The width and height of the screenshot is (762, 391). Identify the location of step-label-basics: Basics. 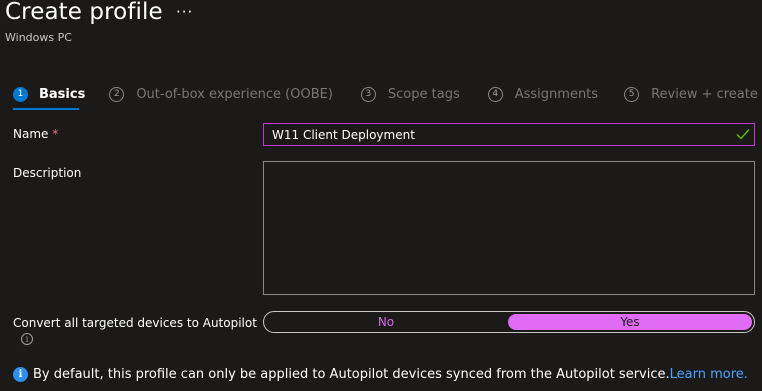
(62, 94).